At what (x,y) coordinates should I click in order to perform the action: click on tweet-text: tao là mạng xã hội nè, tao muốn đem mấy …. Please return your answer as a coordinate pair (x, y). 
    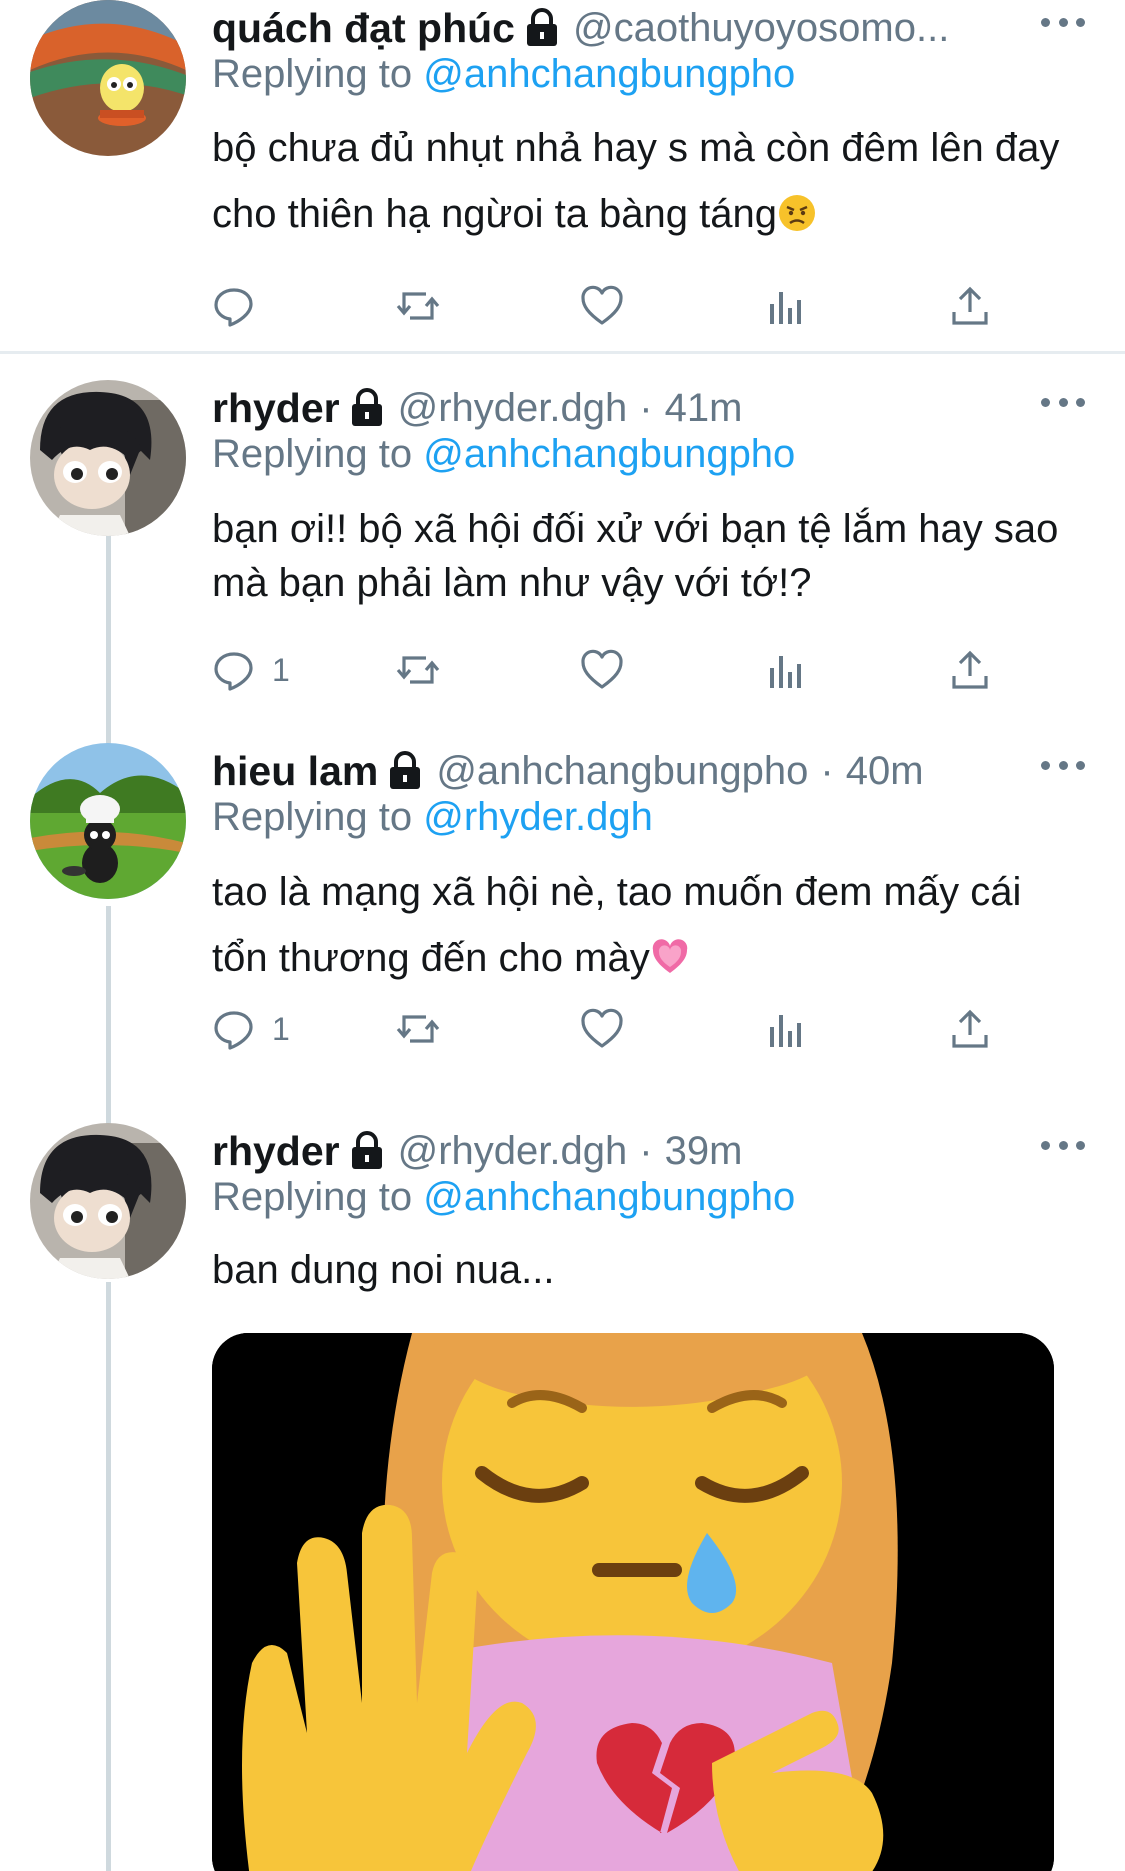
    Looking at the image, I should click on (617, 925).